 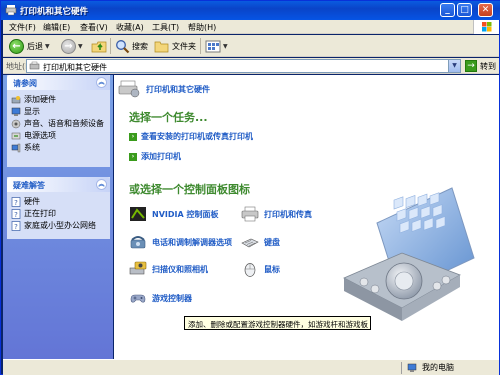 I want to click on see-also-panel: 请参阅 ︽ 添加硬件 显示 声音、语音和音频设备 电源选项 系统, so click(x=58, y=121).